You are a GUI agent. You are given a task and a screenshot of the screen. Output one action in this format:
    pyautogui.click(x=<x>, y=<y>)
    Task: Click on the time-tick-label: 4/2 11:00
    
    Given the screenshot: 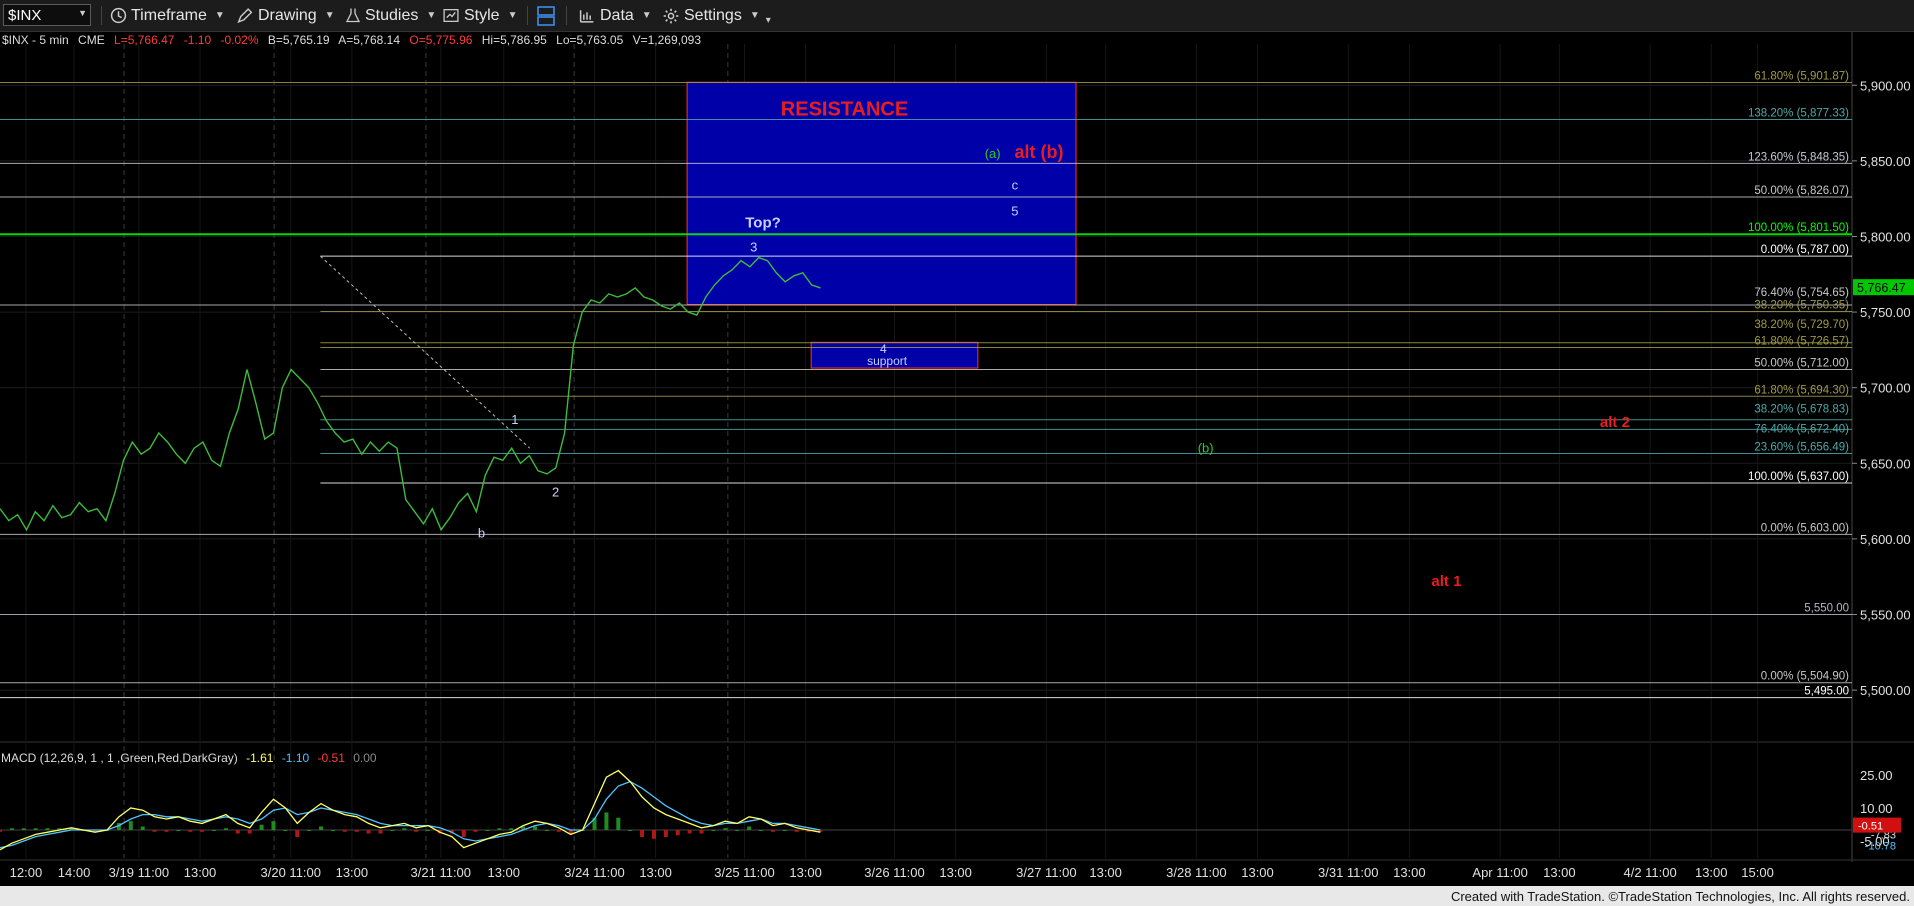 What is the action you would take?
    pyautogui.click(x=1649, y=872)
    